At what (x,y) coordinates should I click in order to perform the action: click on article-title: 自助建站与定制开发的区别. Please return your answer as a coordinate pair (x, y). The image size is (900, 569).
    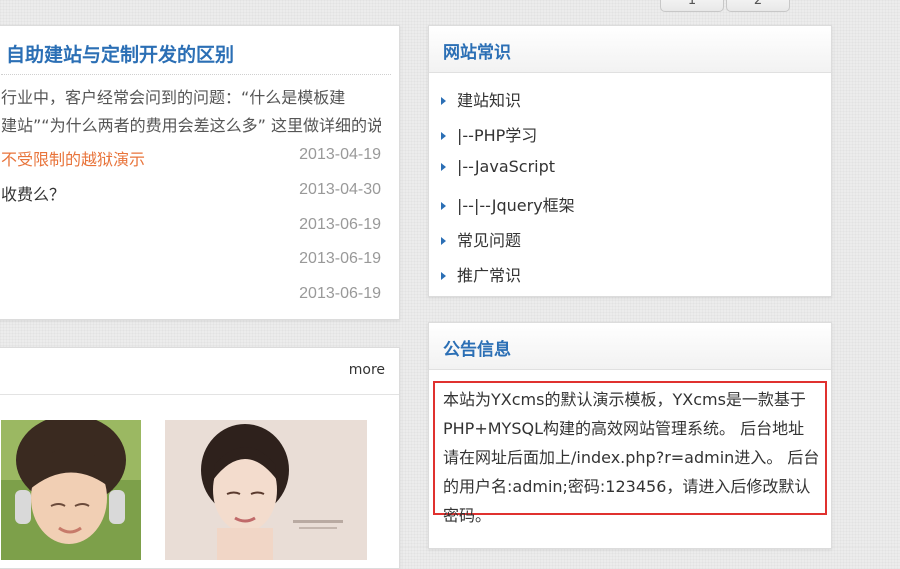
    Looking at the image, I should click on (120, 53).